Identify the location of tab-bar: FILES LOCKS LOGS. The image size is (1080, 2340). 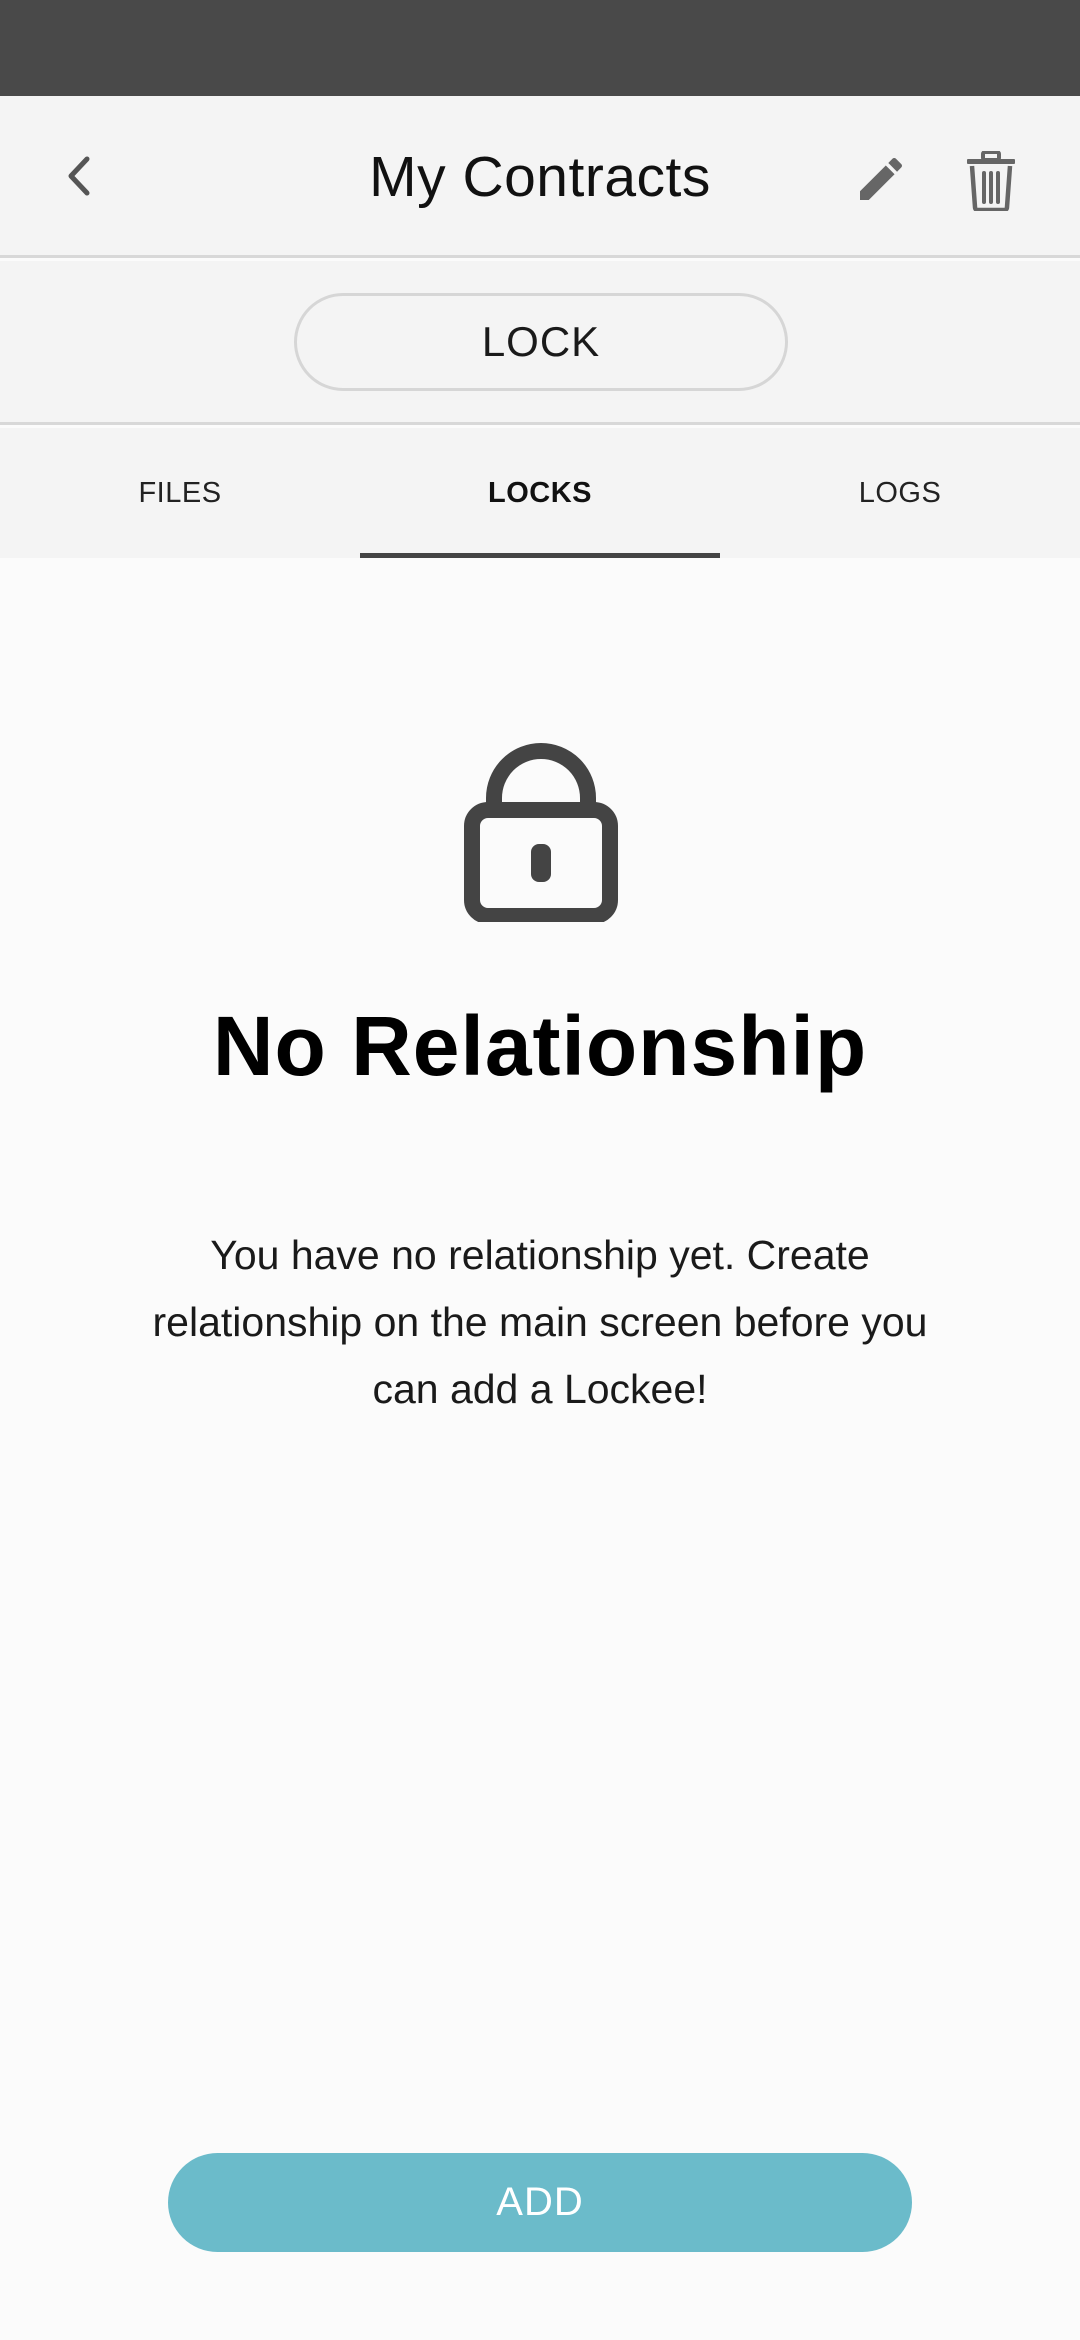
(540, 493).